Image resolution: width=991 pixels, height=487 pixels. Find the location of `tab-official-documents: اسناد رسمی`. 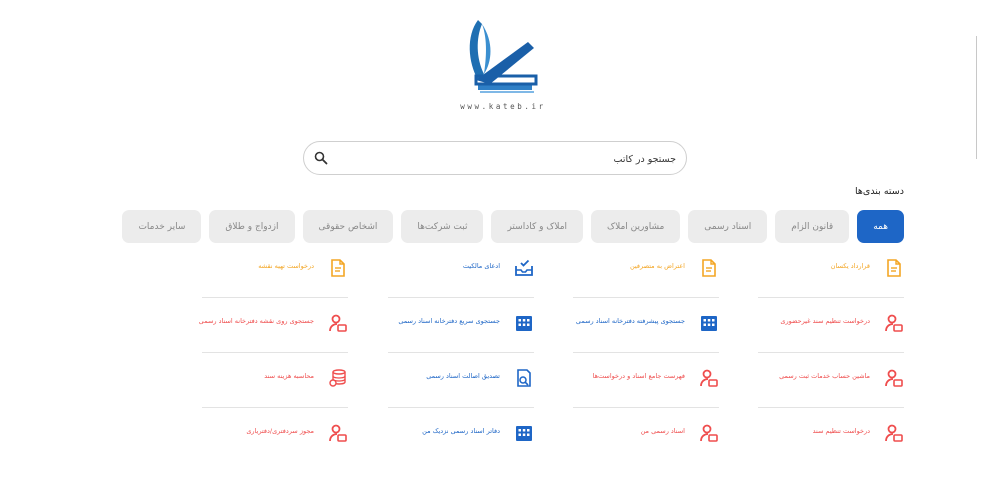

tab-official-documents: اسناد رسمی is located at coordinates (728, 226).